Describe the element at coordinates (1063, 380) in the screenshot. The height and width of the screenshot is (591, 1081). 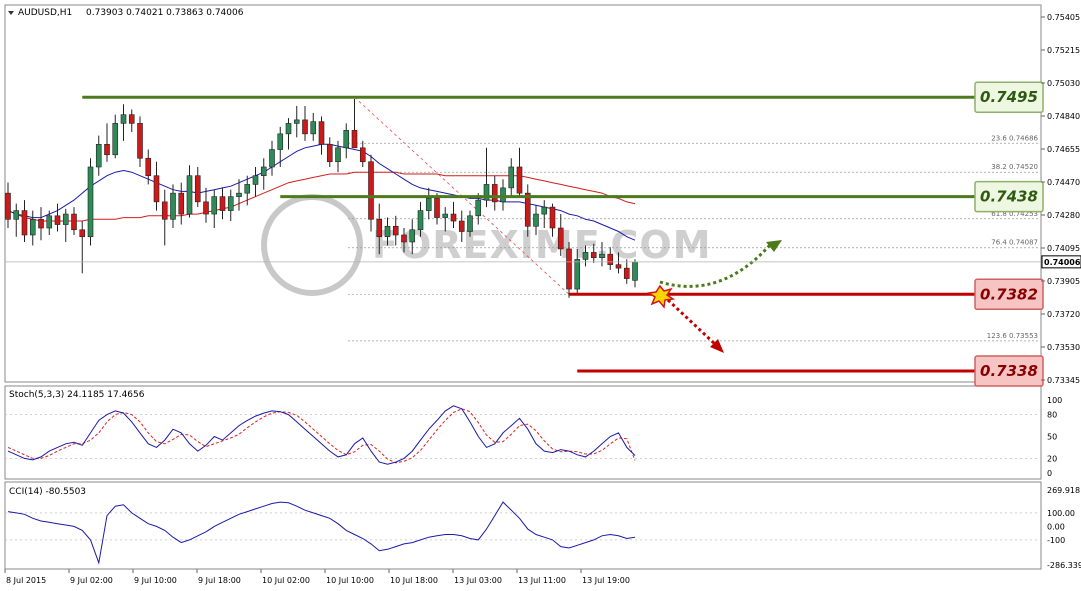
I see `price-tick-label: 0.73345` at that location.